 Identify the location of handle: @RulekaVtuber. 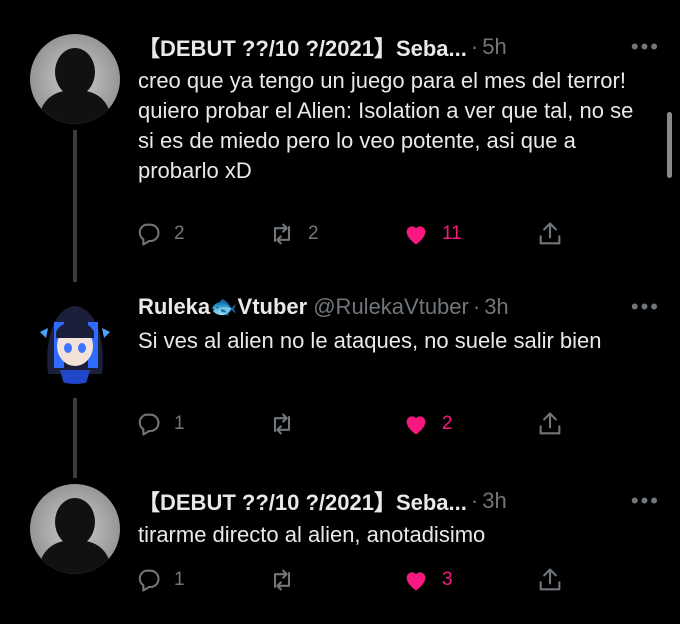
(391, 307).